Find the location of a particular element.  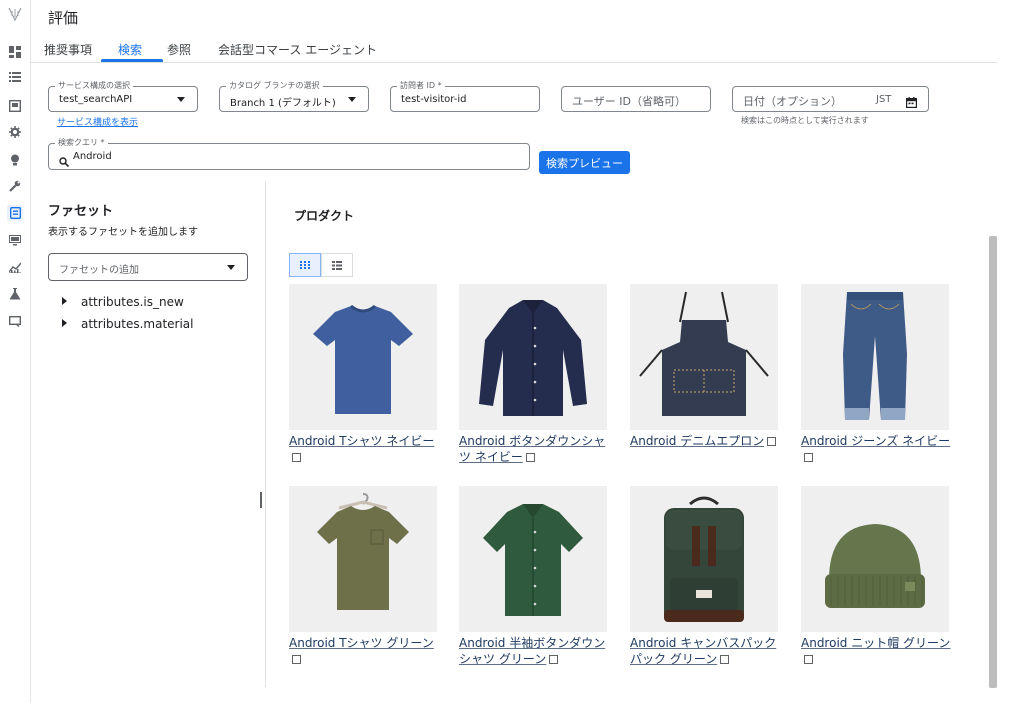

product-title-link: Android ジーンズ ネイビー is located at coordinates (877, 449).